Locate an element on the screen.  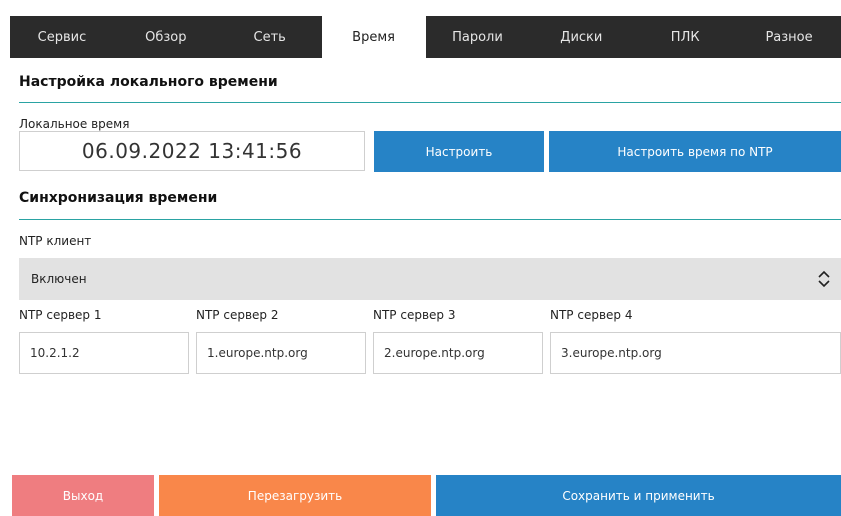
reboot-button: Перезагрузить is located at coordinates (295, 495).